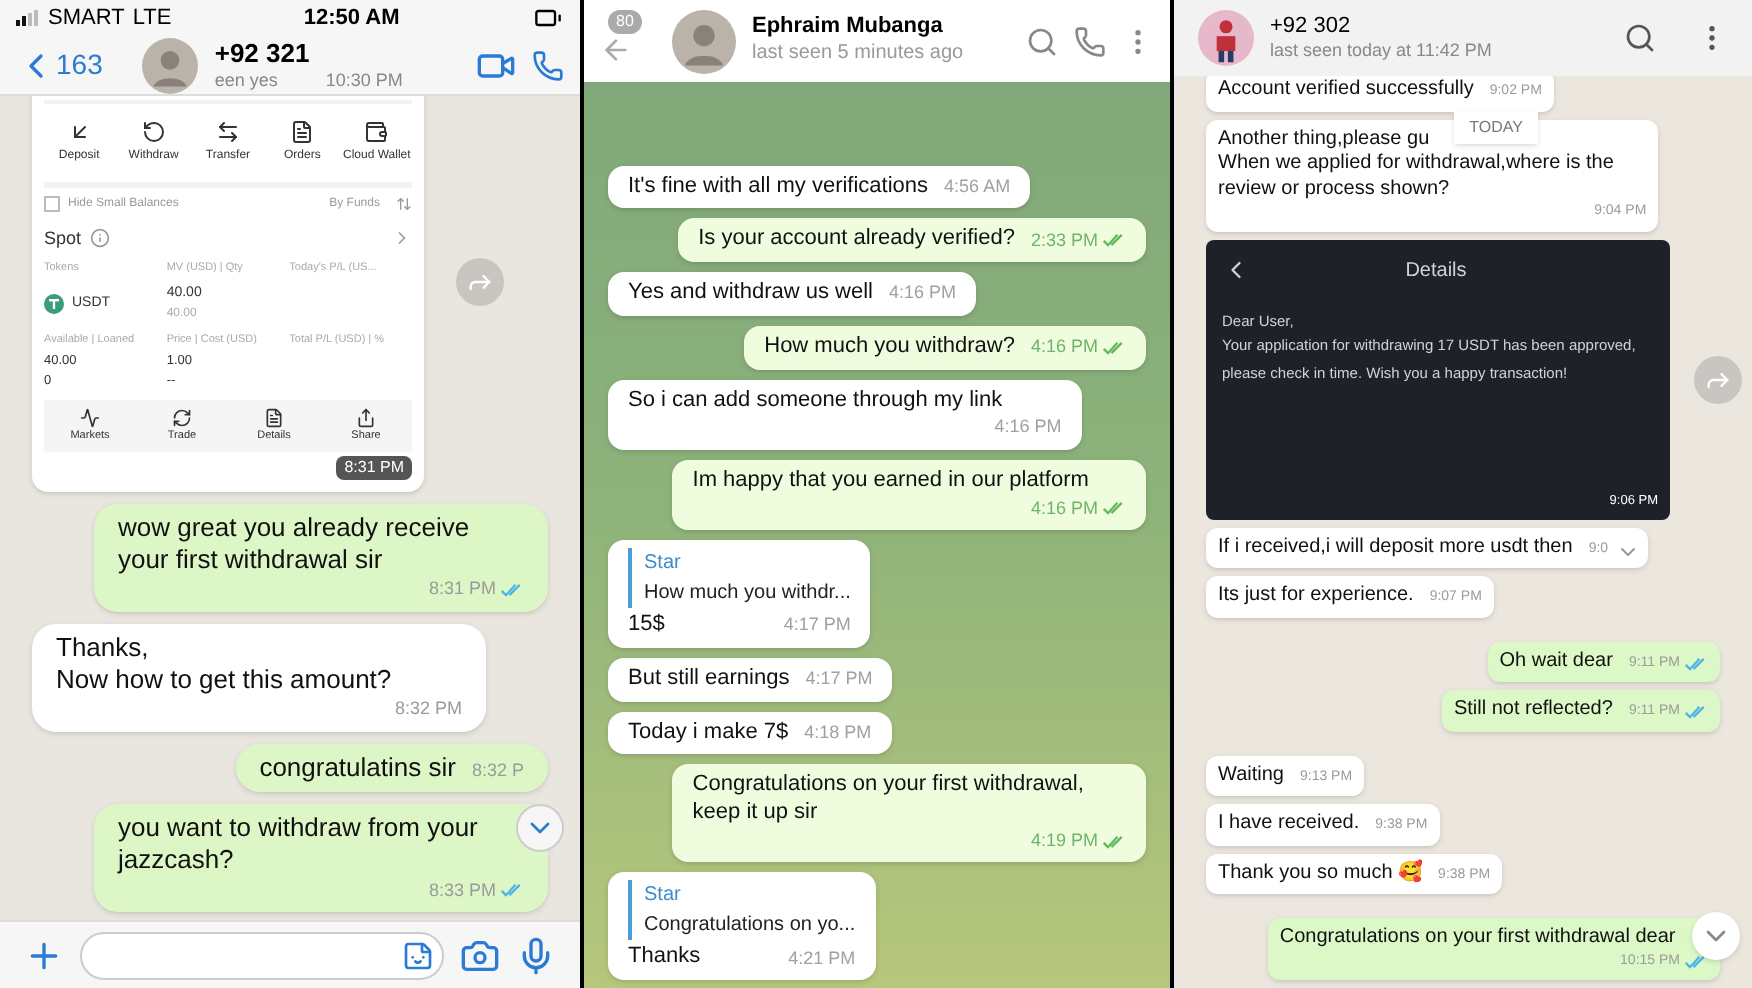 This screenshot has width=1752, height=988. Describe the element at coordinates (838, 732) in the screenshot. I see `message-time: 4:18 PM` at that location.